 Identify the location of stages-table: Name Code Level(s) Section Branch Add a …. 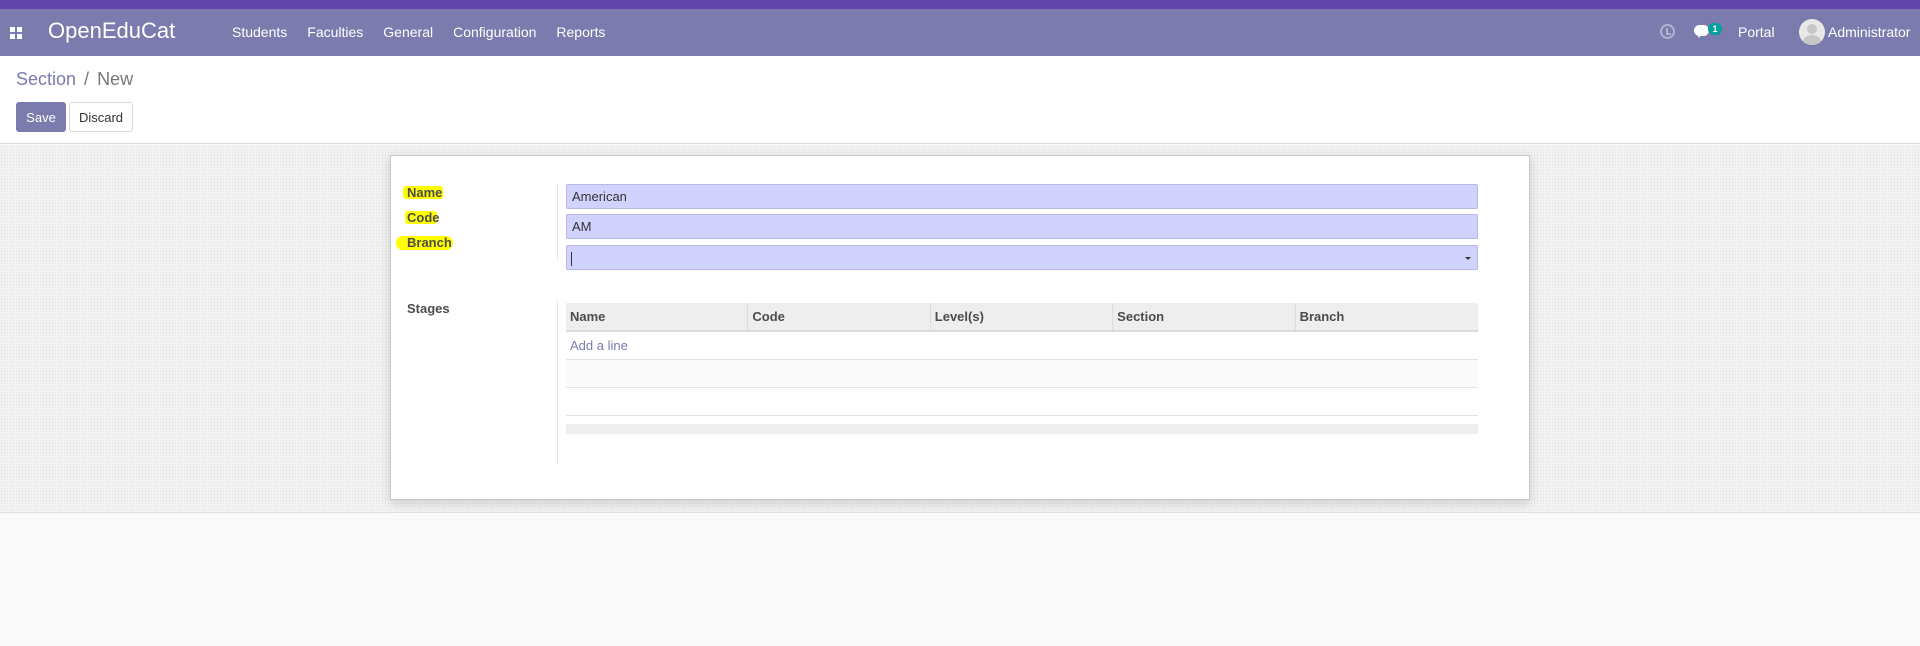
(1022, 368).